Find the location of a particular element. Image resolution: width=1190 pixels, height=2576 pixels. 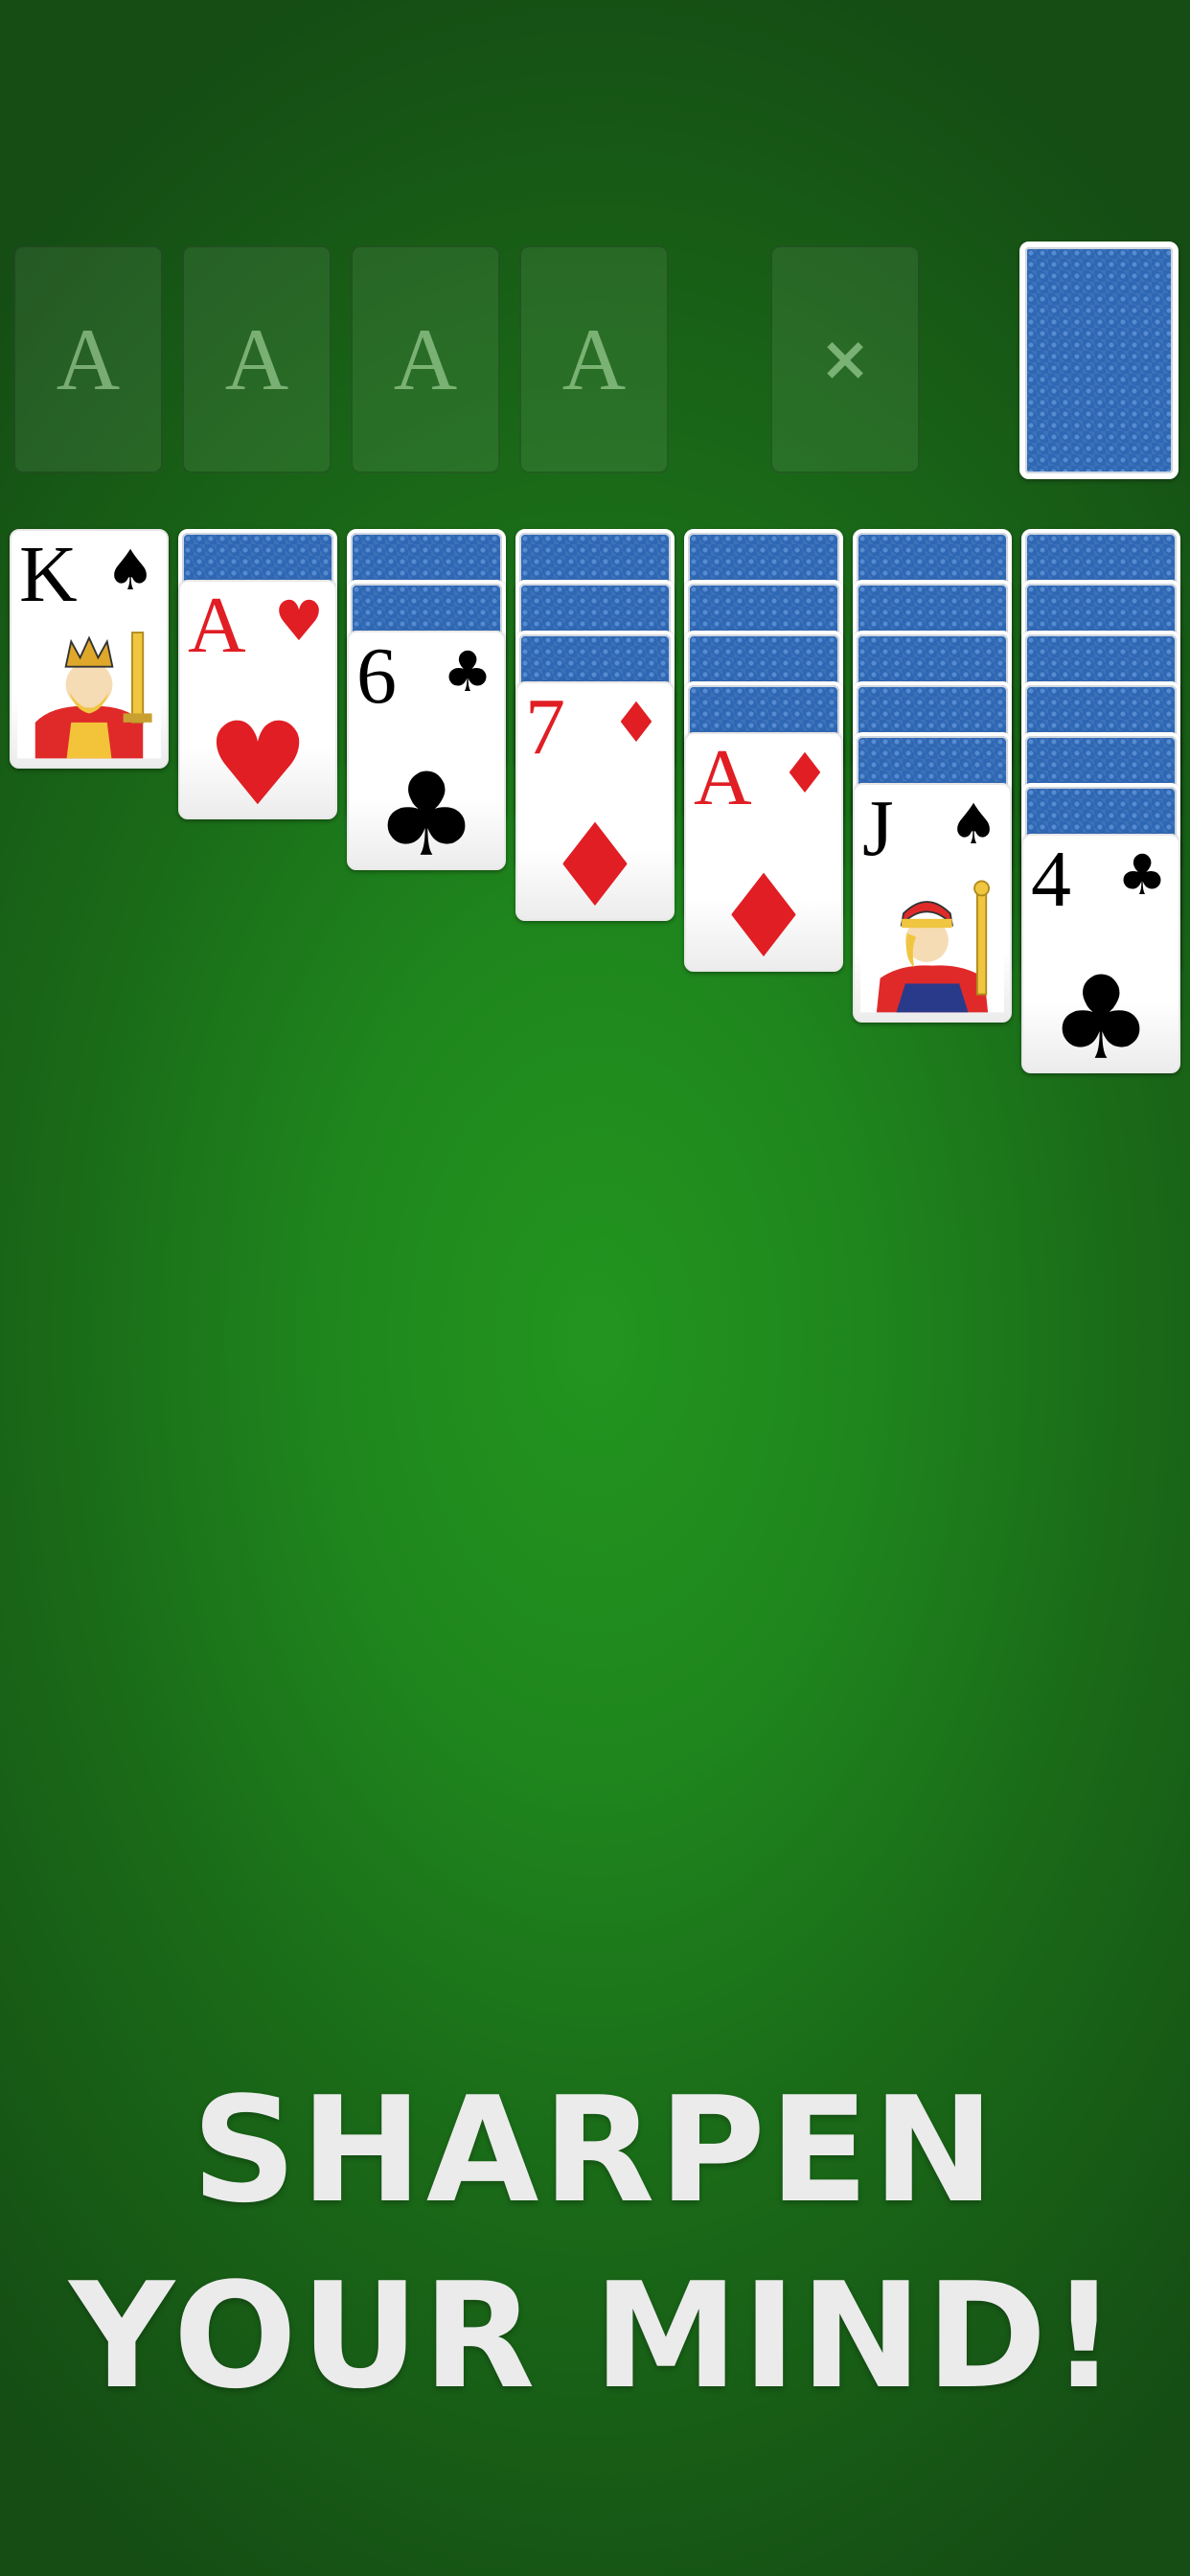

tableau-card: J ♠ is located at coordinates (933, 903).